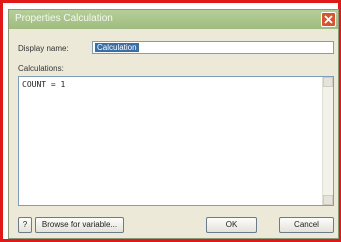 This screenshot has width=341, height=242. What do you see at coordinates (327, 141) in the screenshot?
I see `vertical-scrollbar` at bounding box center [327, 141].